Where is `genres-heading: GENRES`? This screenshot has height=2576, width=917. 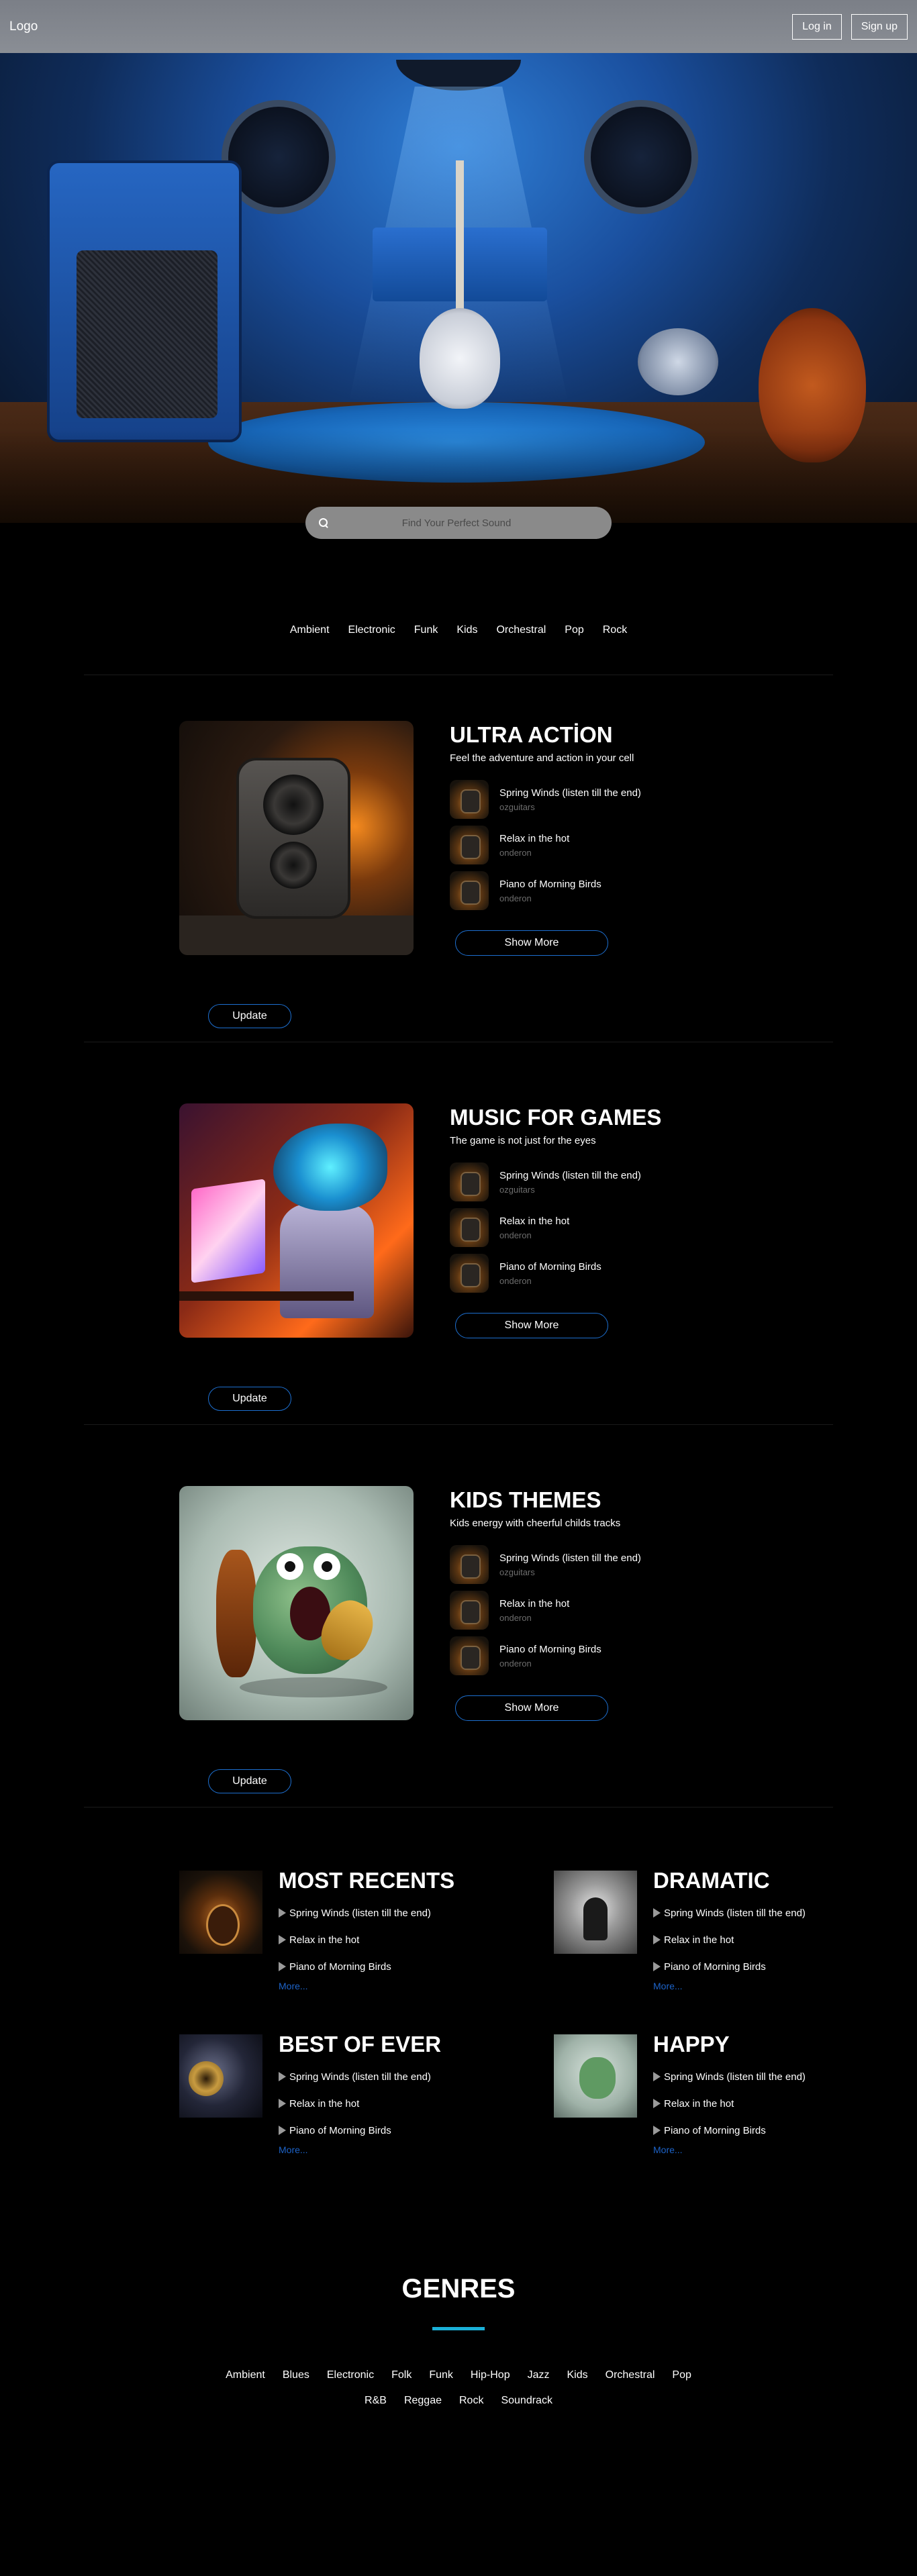
genres-heading: GENRES is located at coordinates (458, 2288).